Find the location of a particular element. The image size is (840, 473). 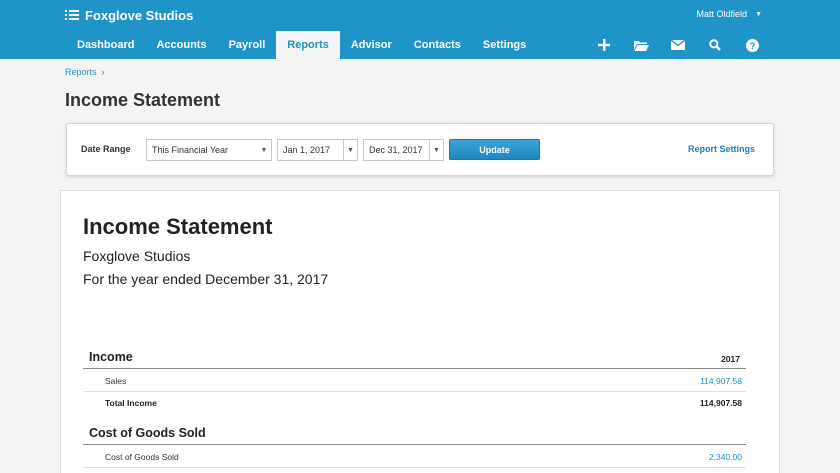

nav-tab-advisor: Advisor is located at coordinates (371, 45).